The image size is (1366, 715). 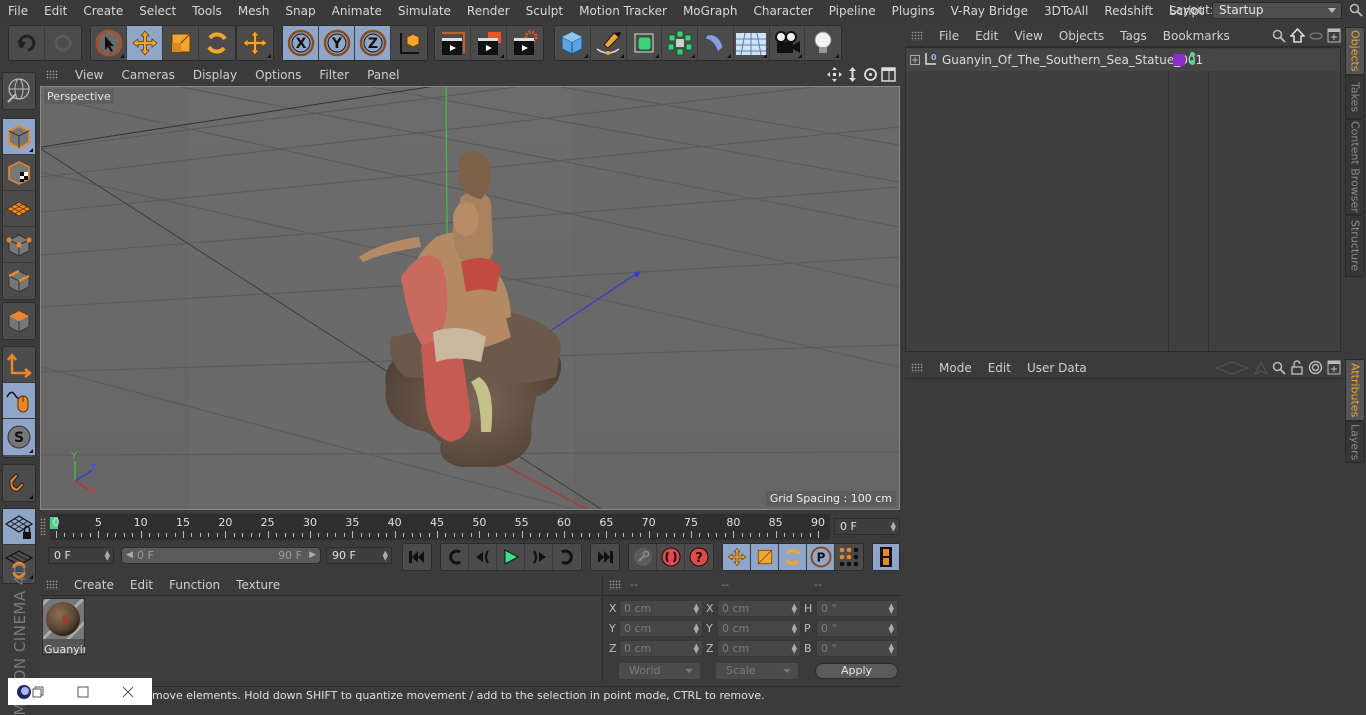 What do you see at coordinates (759, 608) in the screenshot?
I see `size-x-field: 0 cm ▲ ▼` at bounding box center [759, 608].